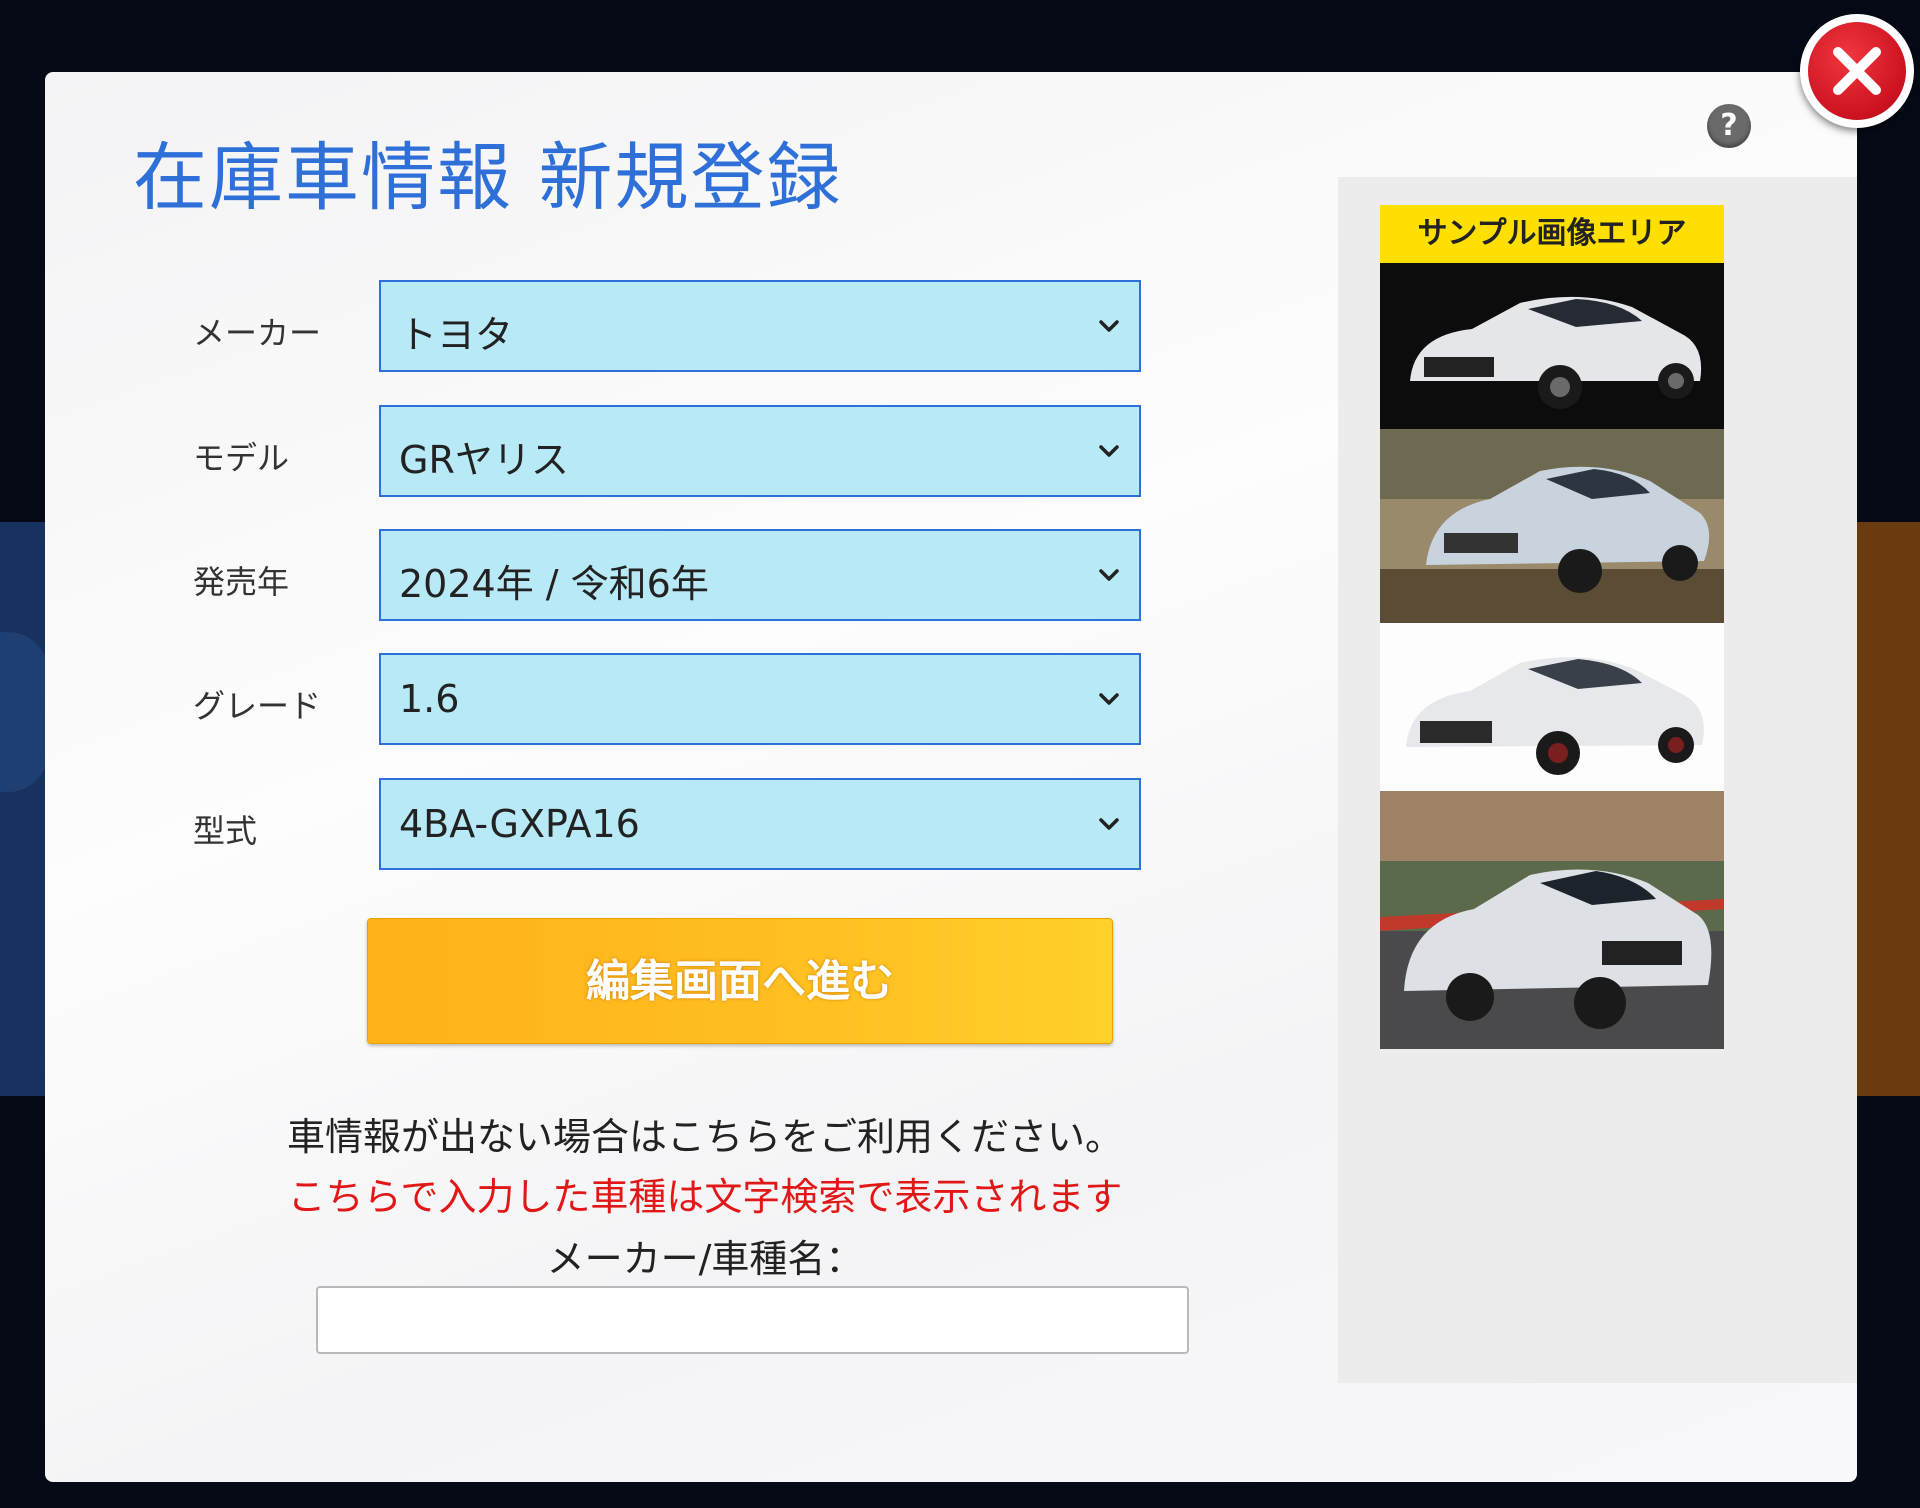 This screenshot has height=1508, width=1920. What do you see at coordinates (705, 1259) in the screenshot?
I see `maker-model-name-label: メーカー/車種名：` at bounding box center [705, 1259].